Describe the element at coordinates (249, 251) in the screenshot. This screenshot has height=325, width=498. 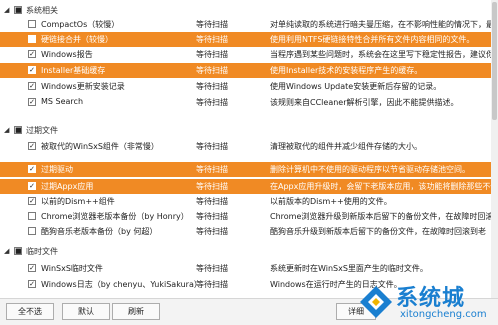
I see `group-header-temp: ◢ ■ 临时文件` at that location.